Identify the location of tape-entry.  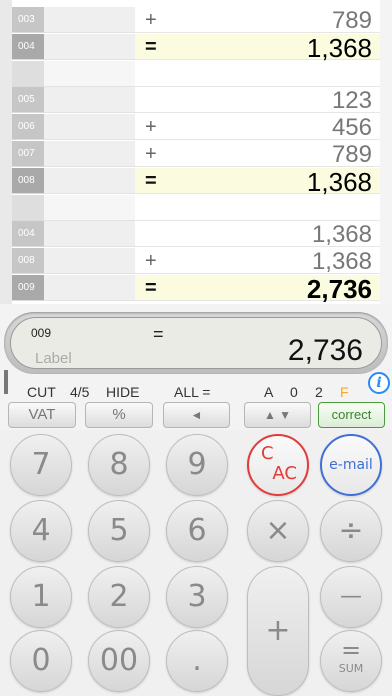
(257, 208).